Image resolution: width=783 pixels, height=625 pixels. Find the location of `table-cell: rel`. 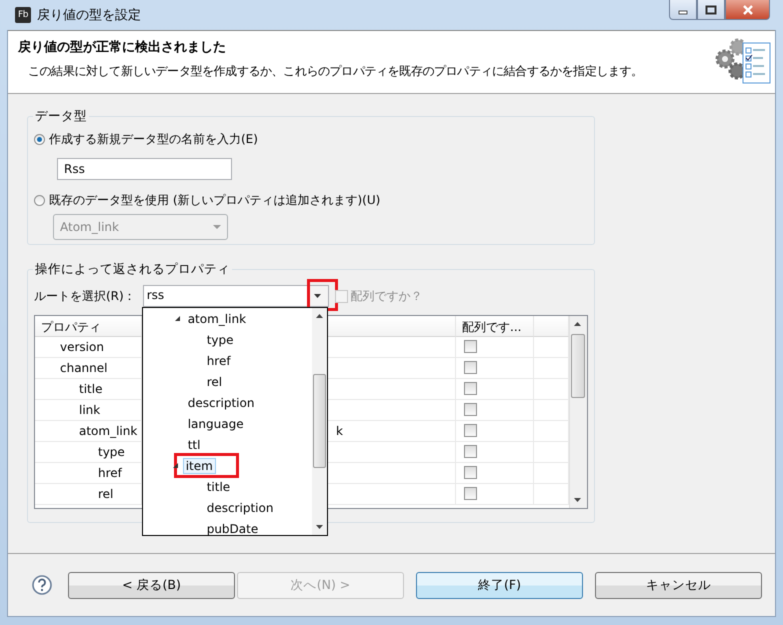

table-cell: rel is located at coordinates (88, 494).